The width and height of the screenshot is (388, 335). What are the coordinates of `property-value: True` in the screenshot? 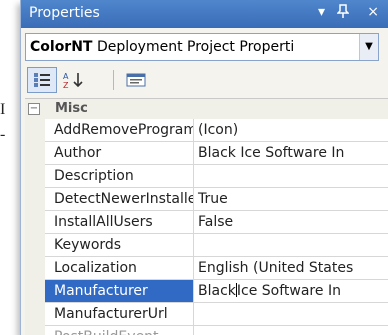 It's located at (291, 199).